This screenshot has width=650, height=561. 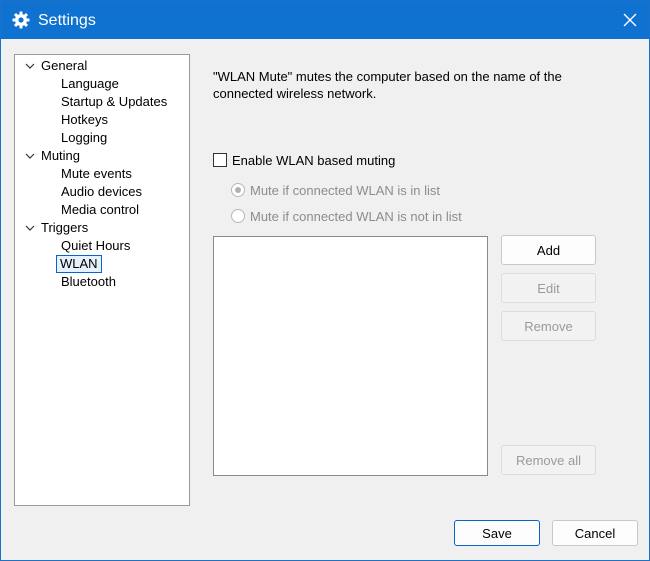 I want to click on tree-group-label: Triggers, so click(x=65, y=227).